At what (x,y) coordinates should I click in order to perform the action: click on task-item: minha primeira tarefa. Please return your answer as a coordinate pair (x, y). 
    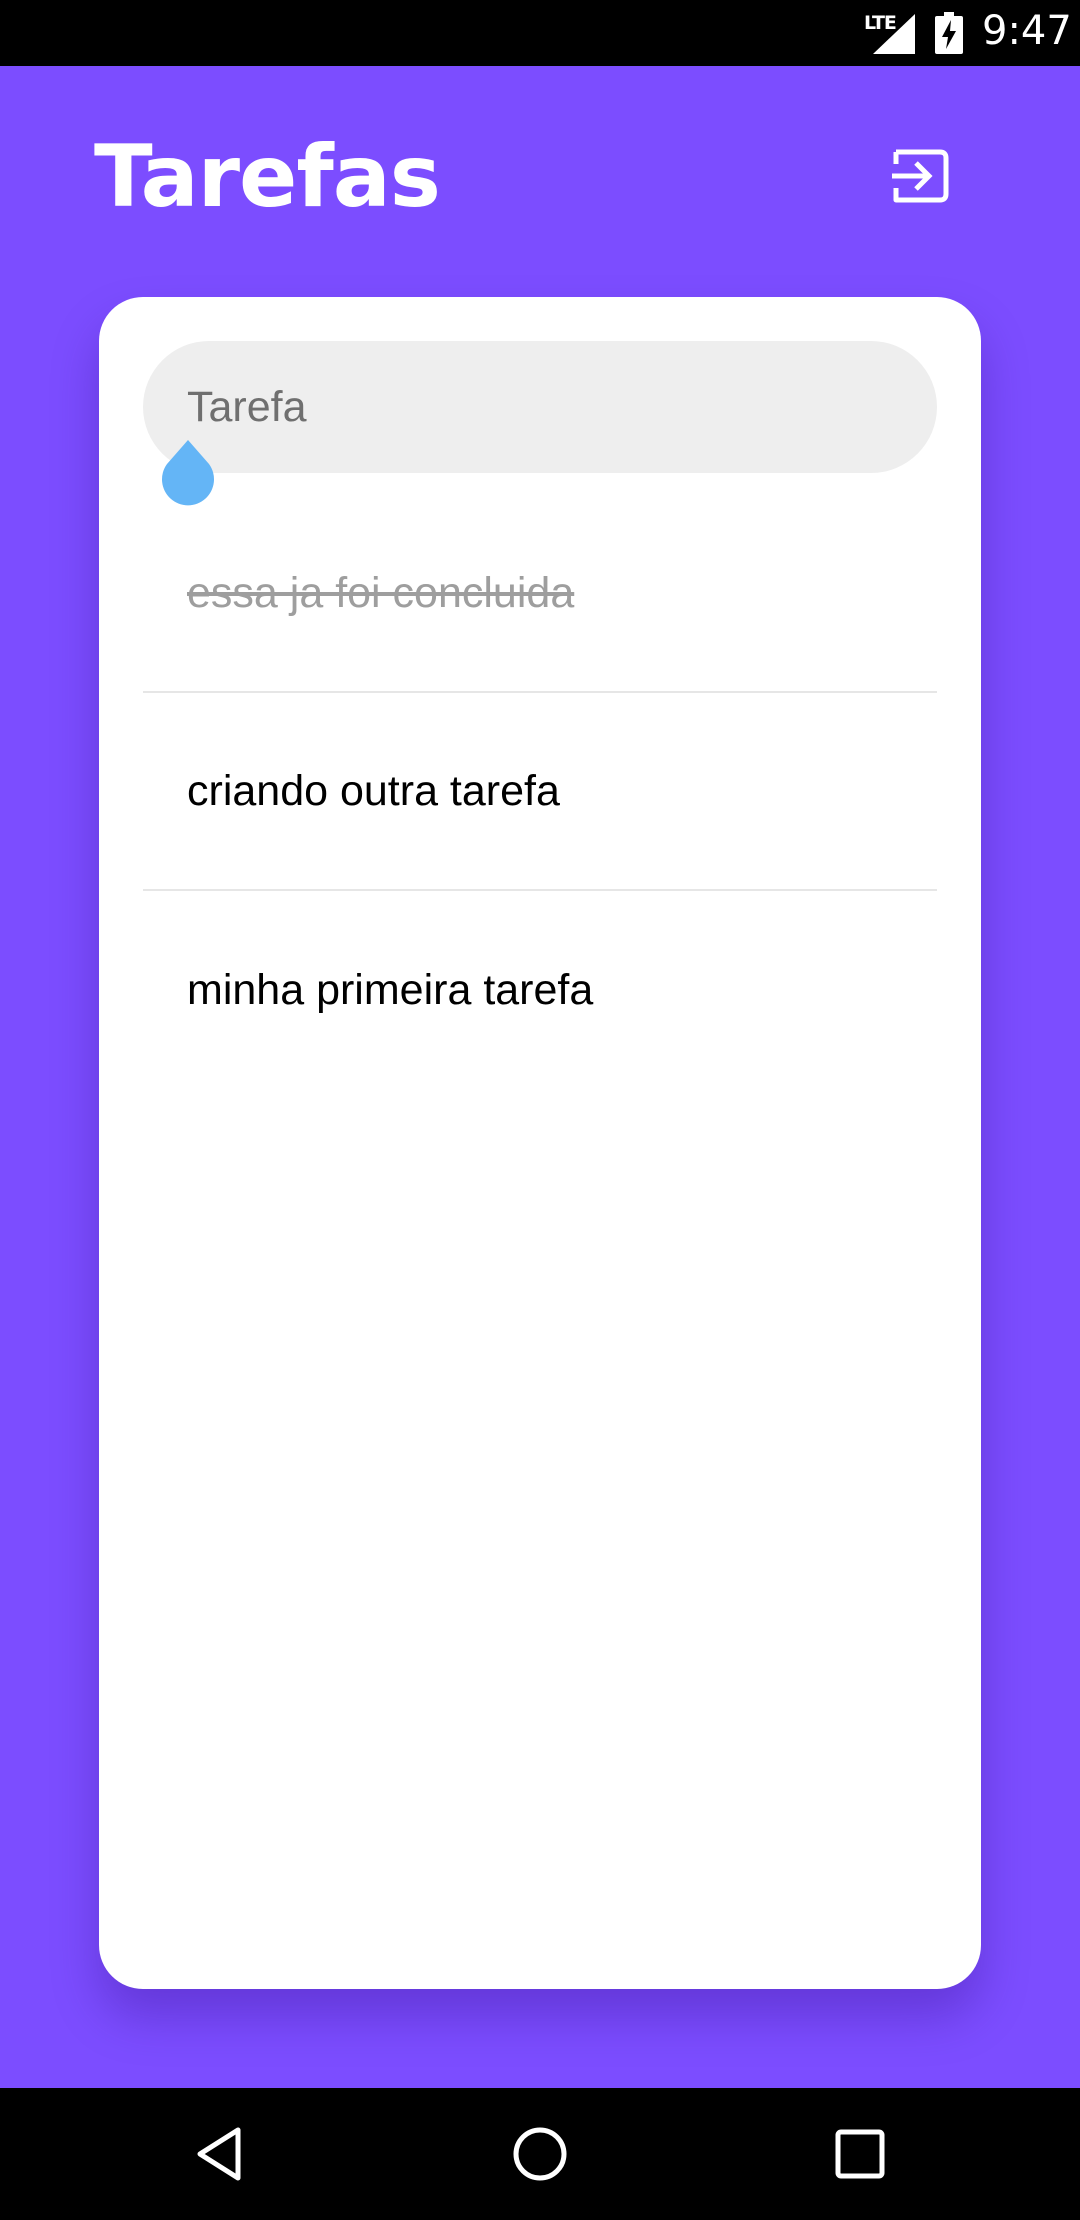
    Looking at the image, I should click on (540, 990).